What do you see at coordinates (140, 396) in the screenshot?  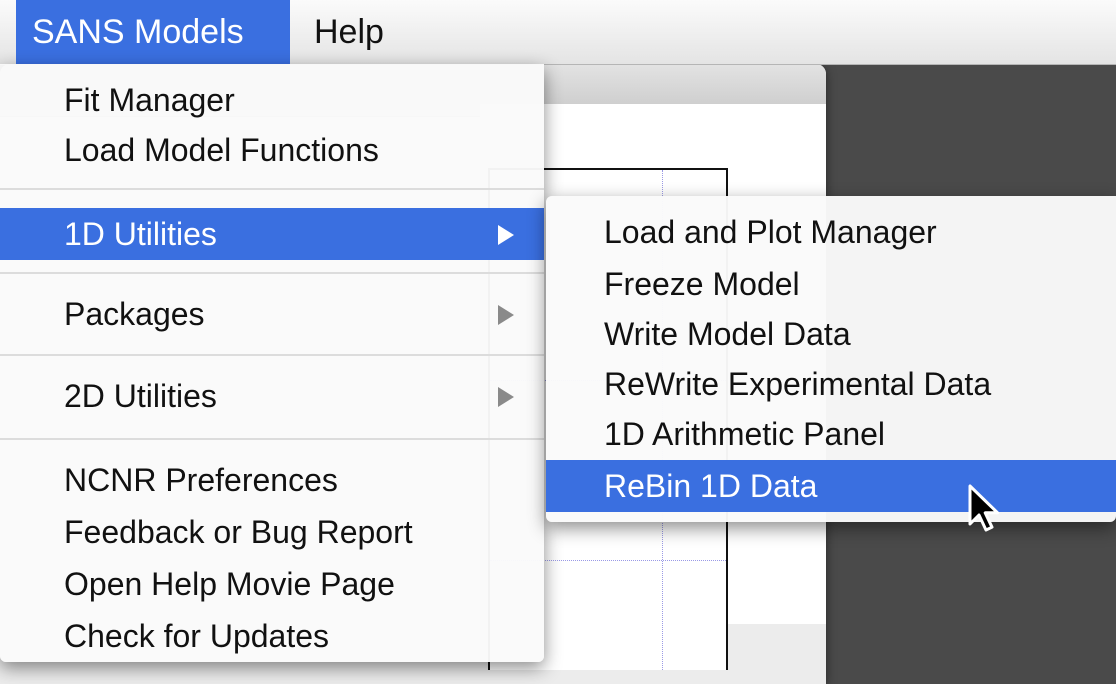 I see `menu-item-label: 2D Utilities` at bounding box center [140, 396].